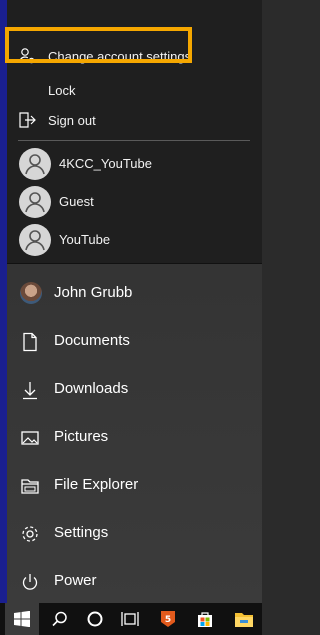  Describe the element at coordinates (85, 239) in the screenshot. I see `user-label: YouTube` at that location.